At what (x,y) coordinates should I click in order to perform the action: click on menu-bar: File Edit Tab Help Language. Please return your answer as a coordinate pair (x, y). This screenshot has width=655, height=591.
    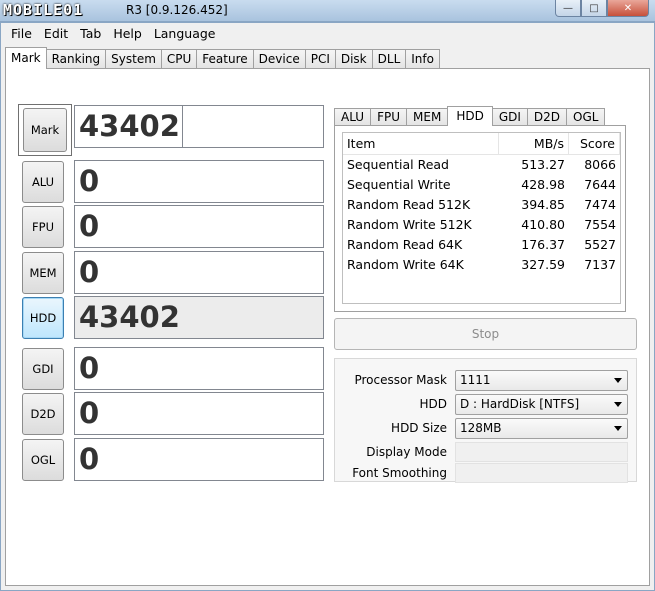
    Looking at the image, I should click on (327, 33).